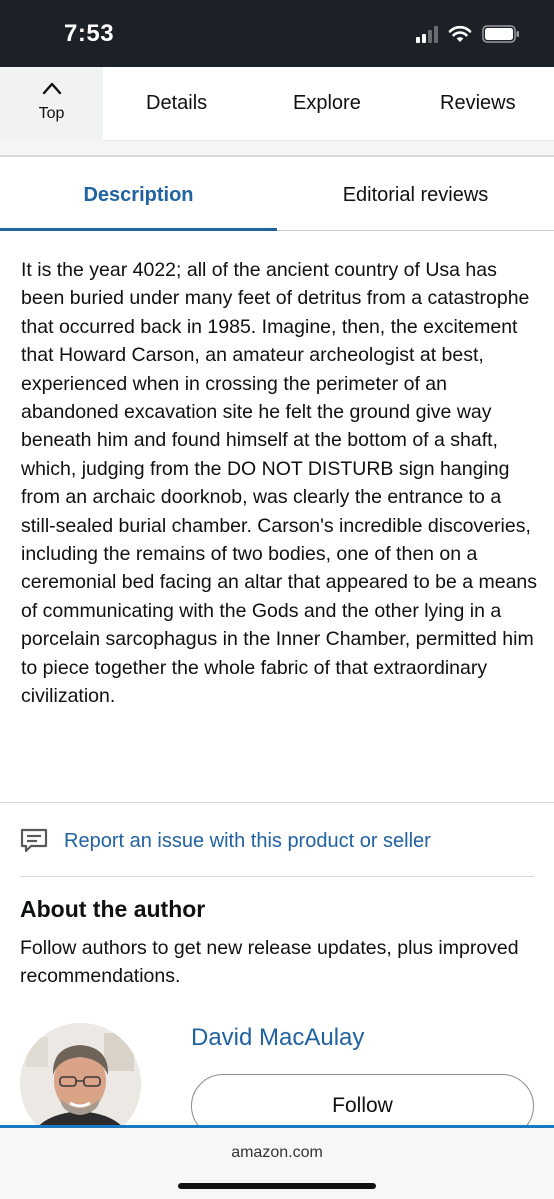 This screenshot has width=554, height=1199. I want to click on feedback-icon, so click(34, 840).